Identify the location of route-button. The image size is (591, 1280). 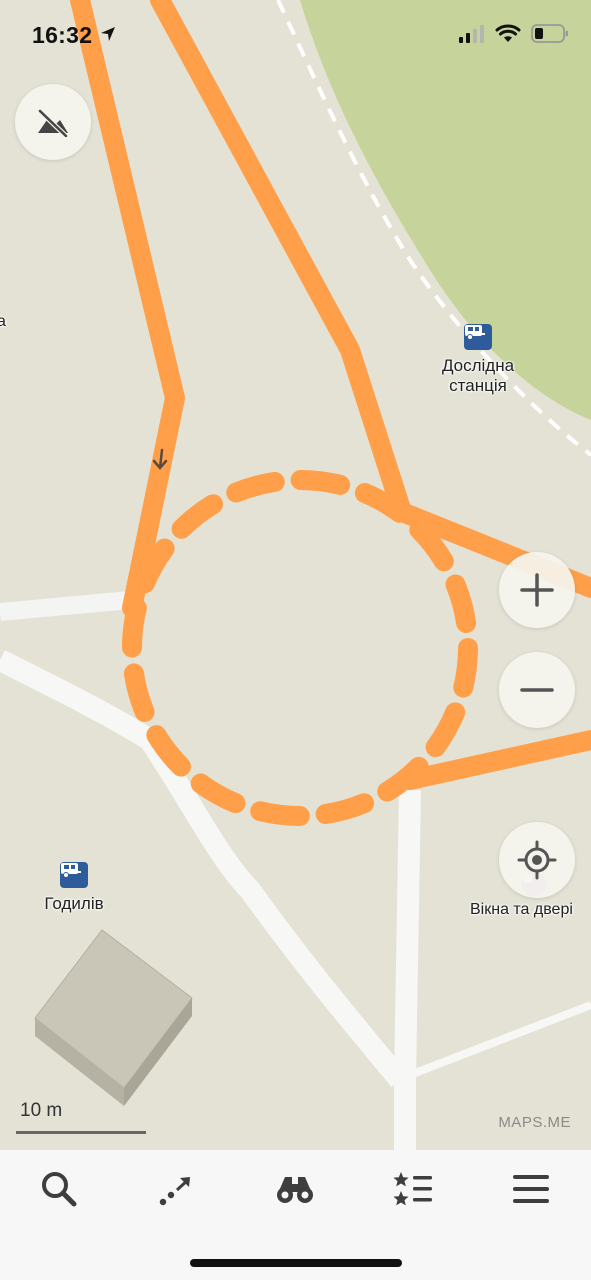
(177, 1189).